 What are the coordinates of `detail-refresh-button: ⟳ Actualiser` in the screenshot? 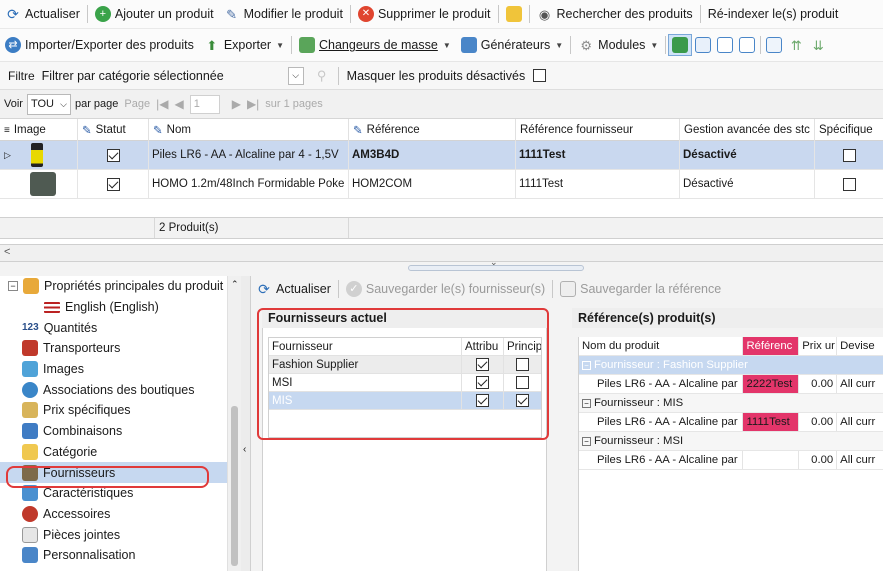 It's located at (293, 289).